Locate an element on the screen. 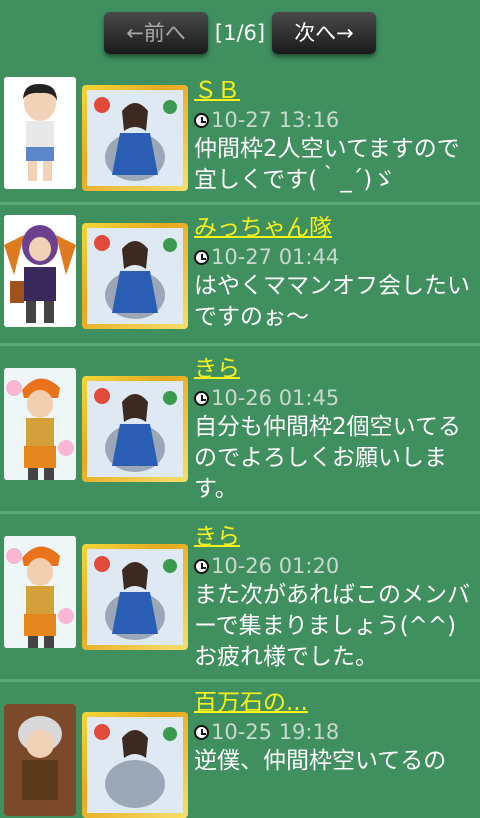 This screenshot has height=818, width=480. post-time: 10-25 19:18 is located at coordinates (275, 732).